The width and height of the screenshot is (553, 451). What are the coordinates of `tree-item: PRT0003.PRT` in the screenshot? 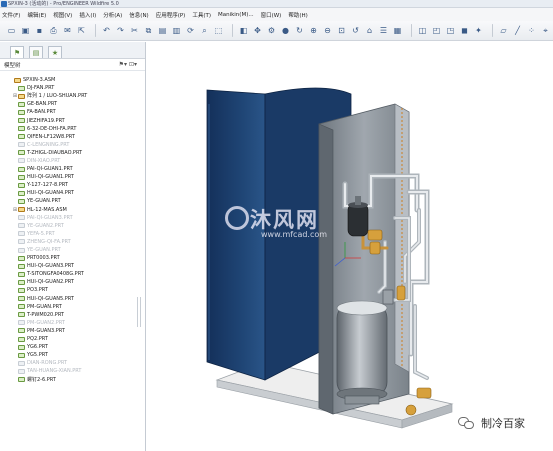 It's located at (72, 258).